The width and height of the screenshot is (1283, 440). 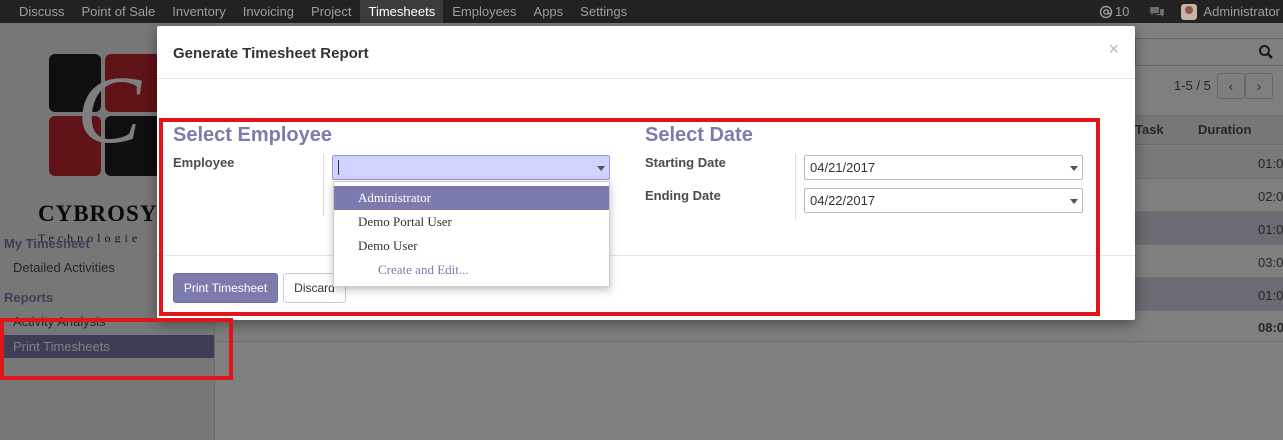 I want to click on dropdown-option-demo-portal-user: Demo Portal User, so click(x=471, y=222).